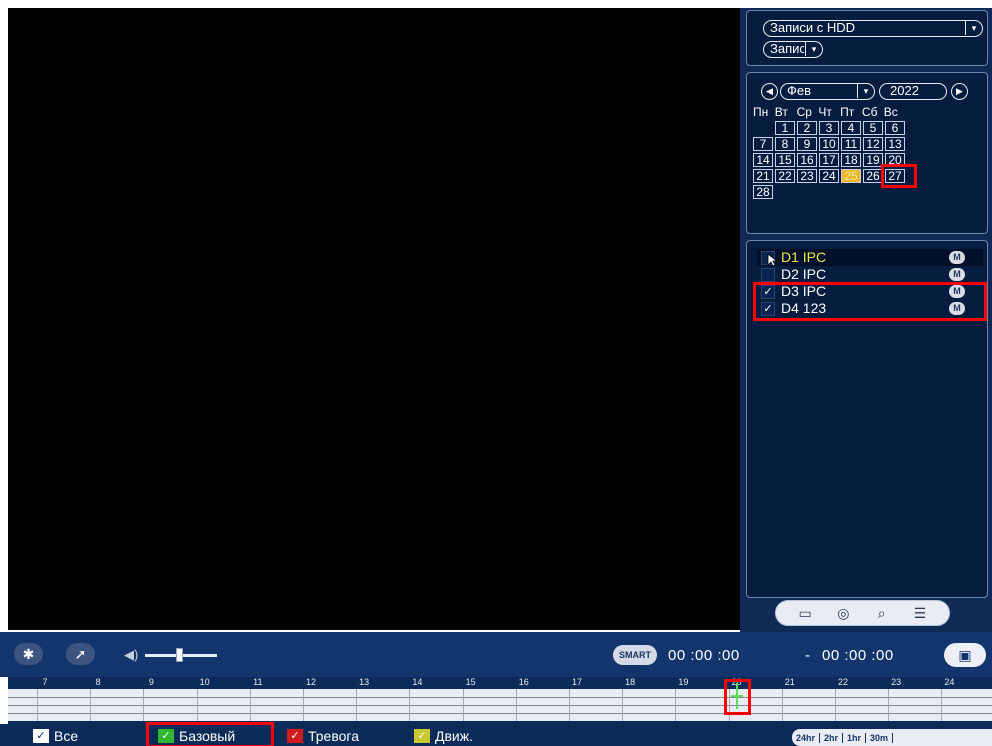 The image size is (992, 746). Describe the element at coordinates (827, 91) in the screenshot. I see `month-select: Фев ▾` at that location.